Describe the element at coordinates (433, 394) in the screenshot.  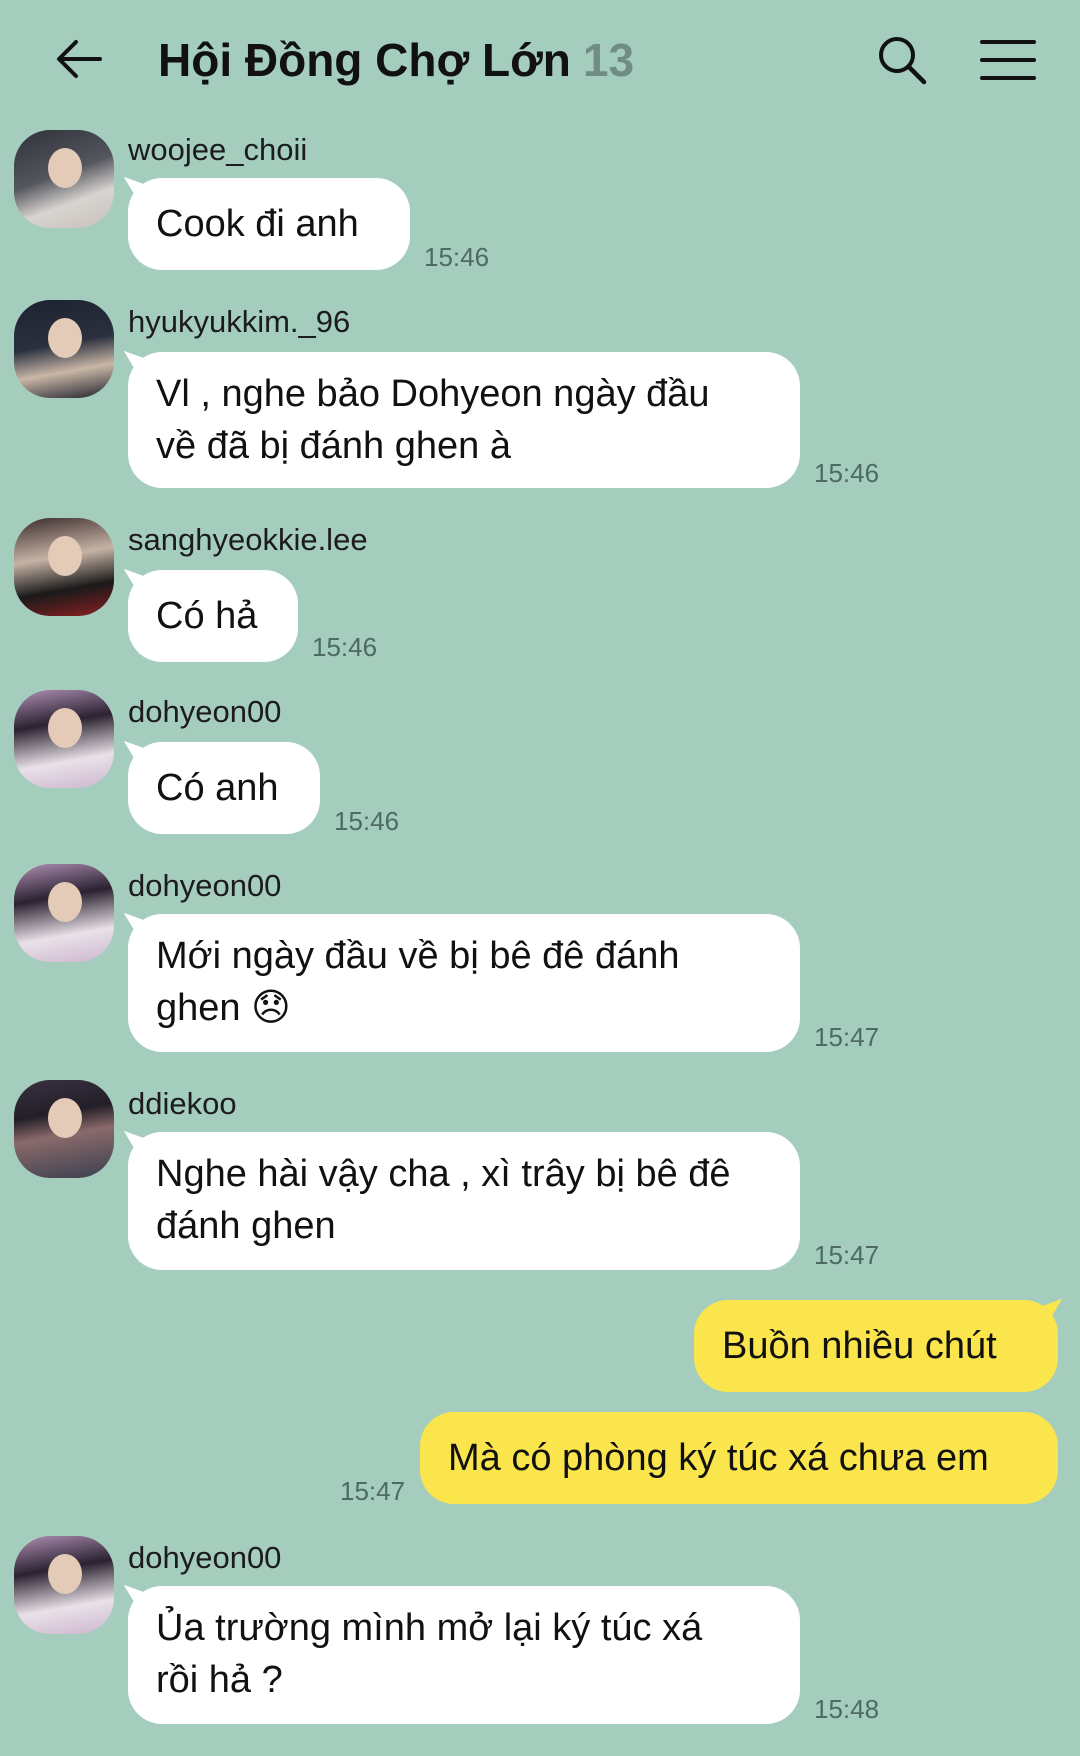
I see `message-text-line: Vl , nghe bảo Dohyeon ngày đầu` at that location.